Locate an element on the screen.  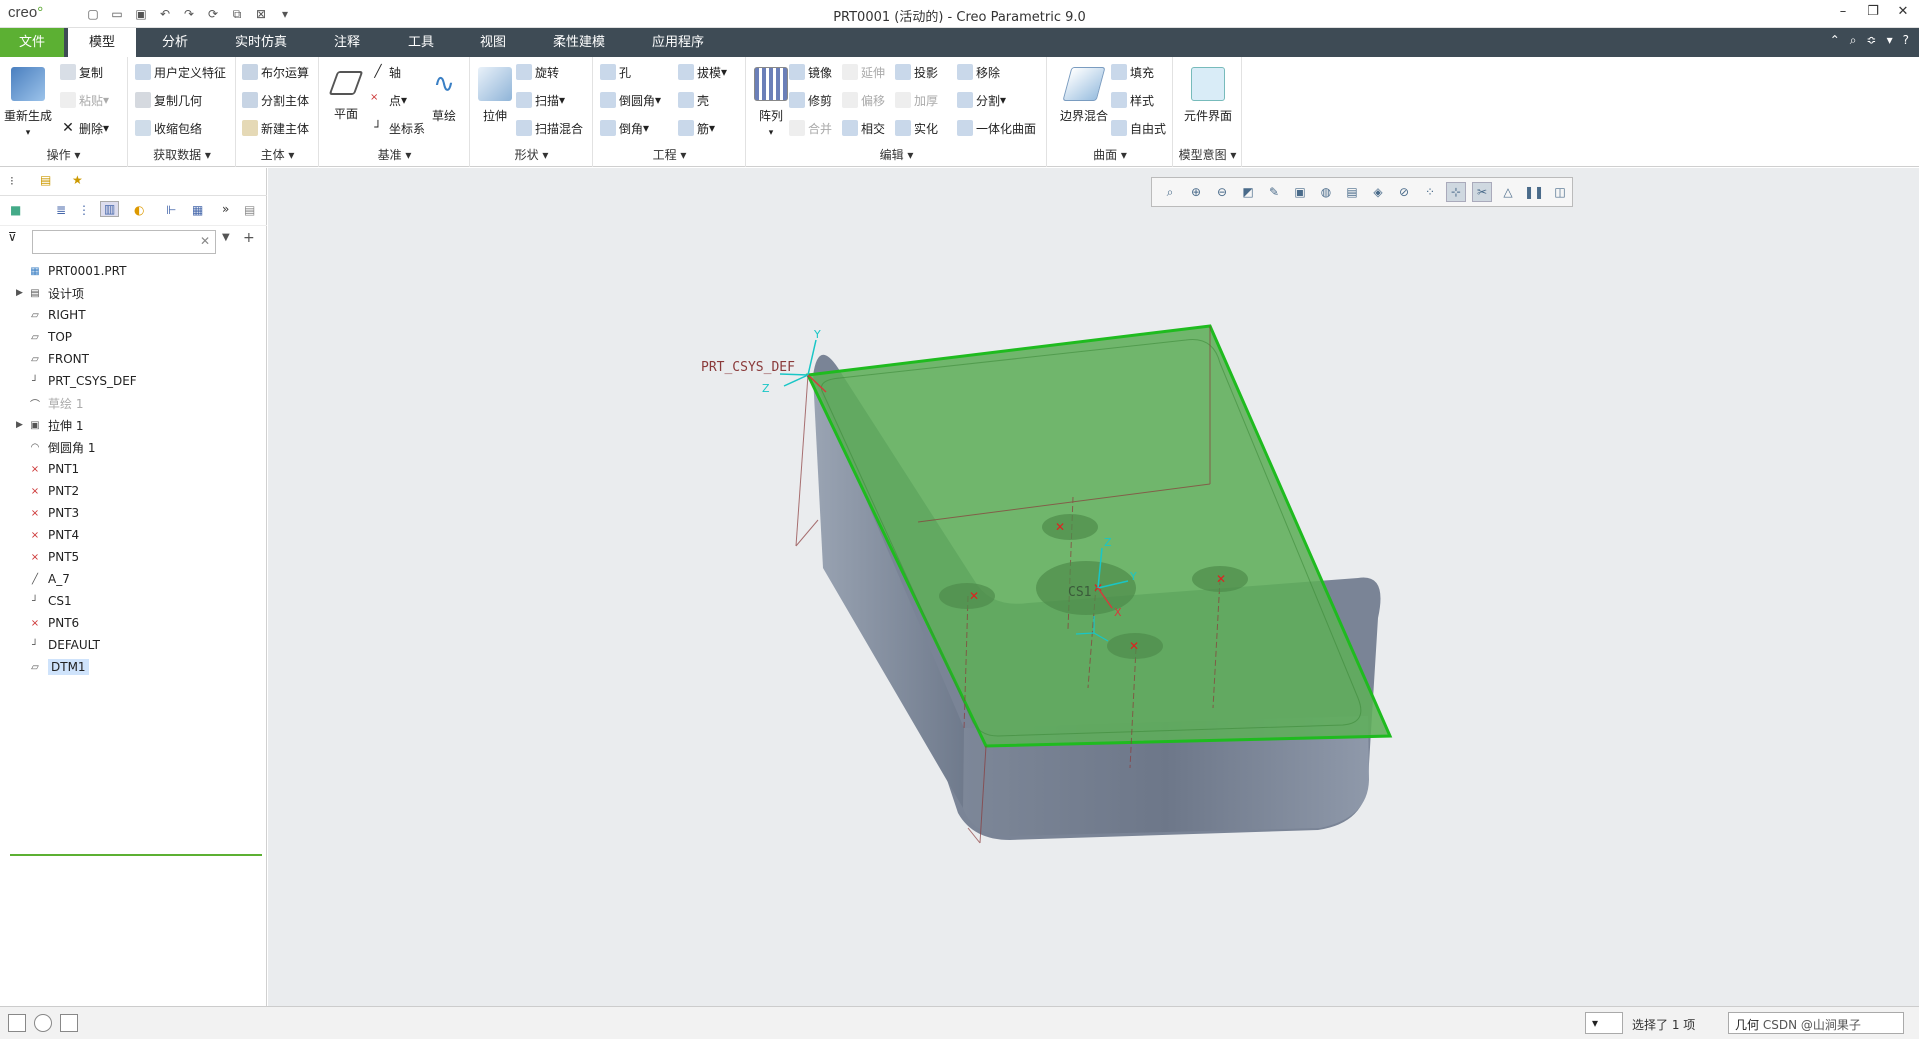
round-button: 倒圆角 ▾ is located at coordinates (630, 100).